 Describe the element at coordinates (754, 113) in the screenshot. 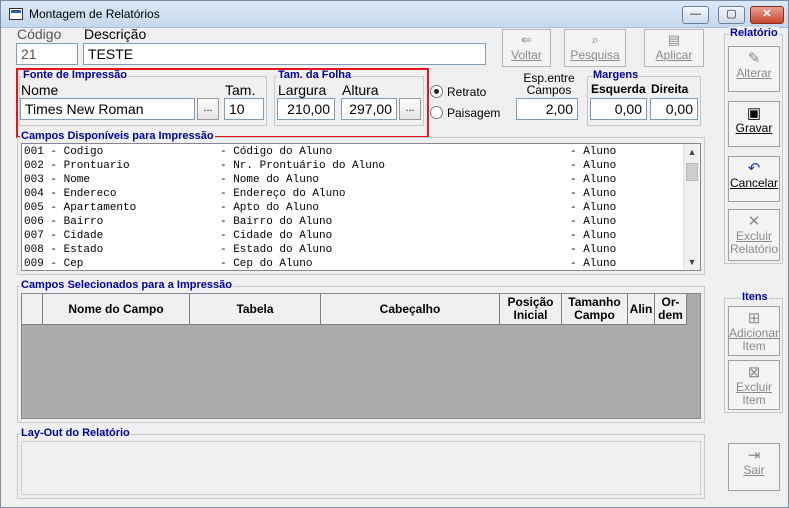

I see `save-icon: ▣` at that location.